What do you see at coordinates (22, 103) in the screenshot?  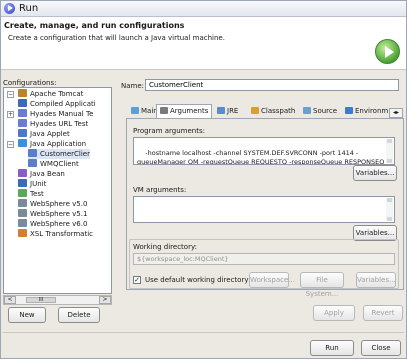 I see `compiled-app-icon` at bounding box center [22, 103].